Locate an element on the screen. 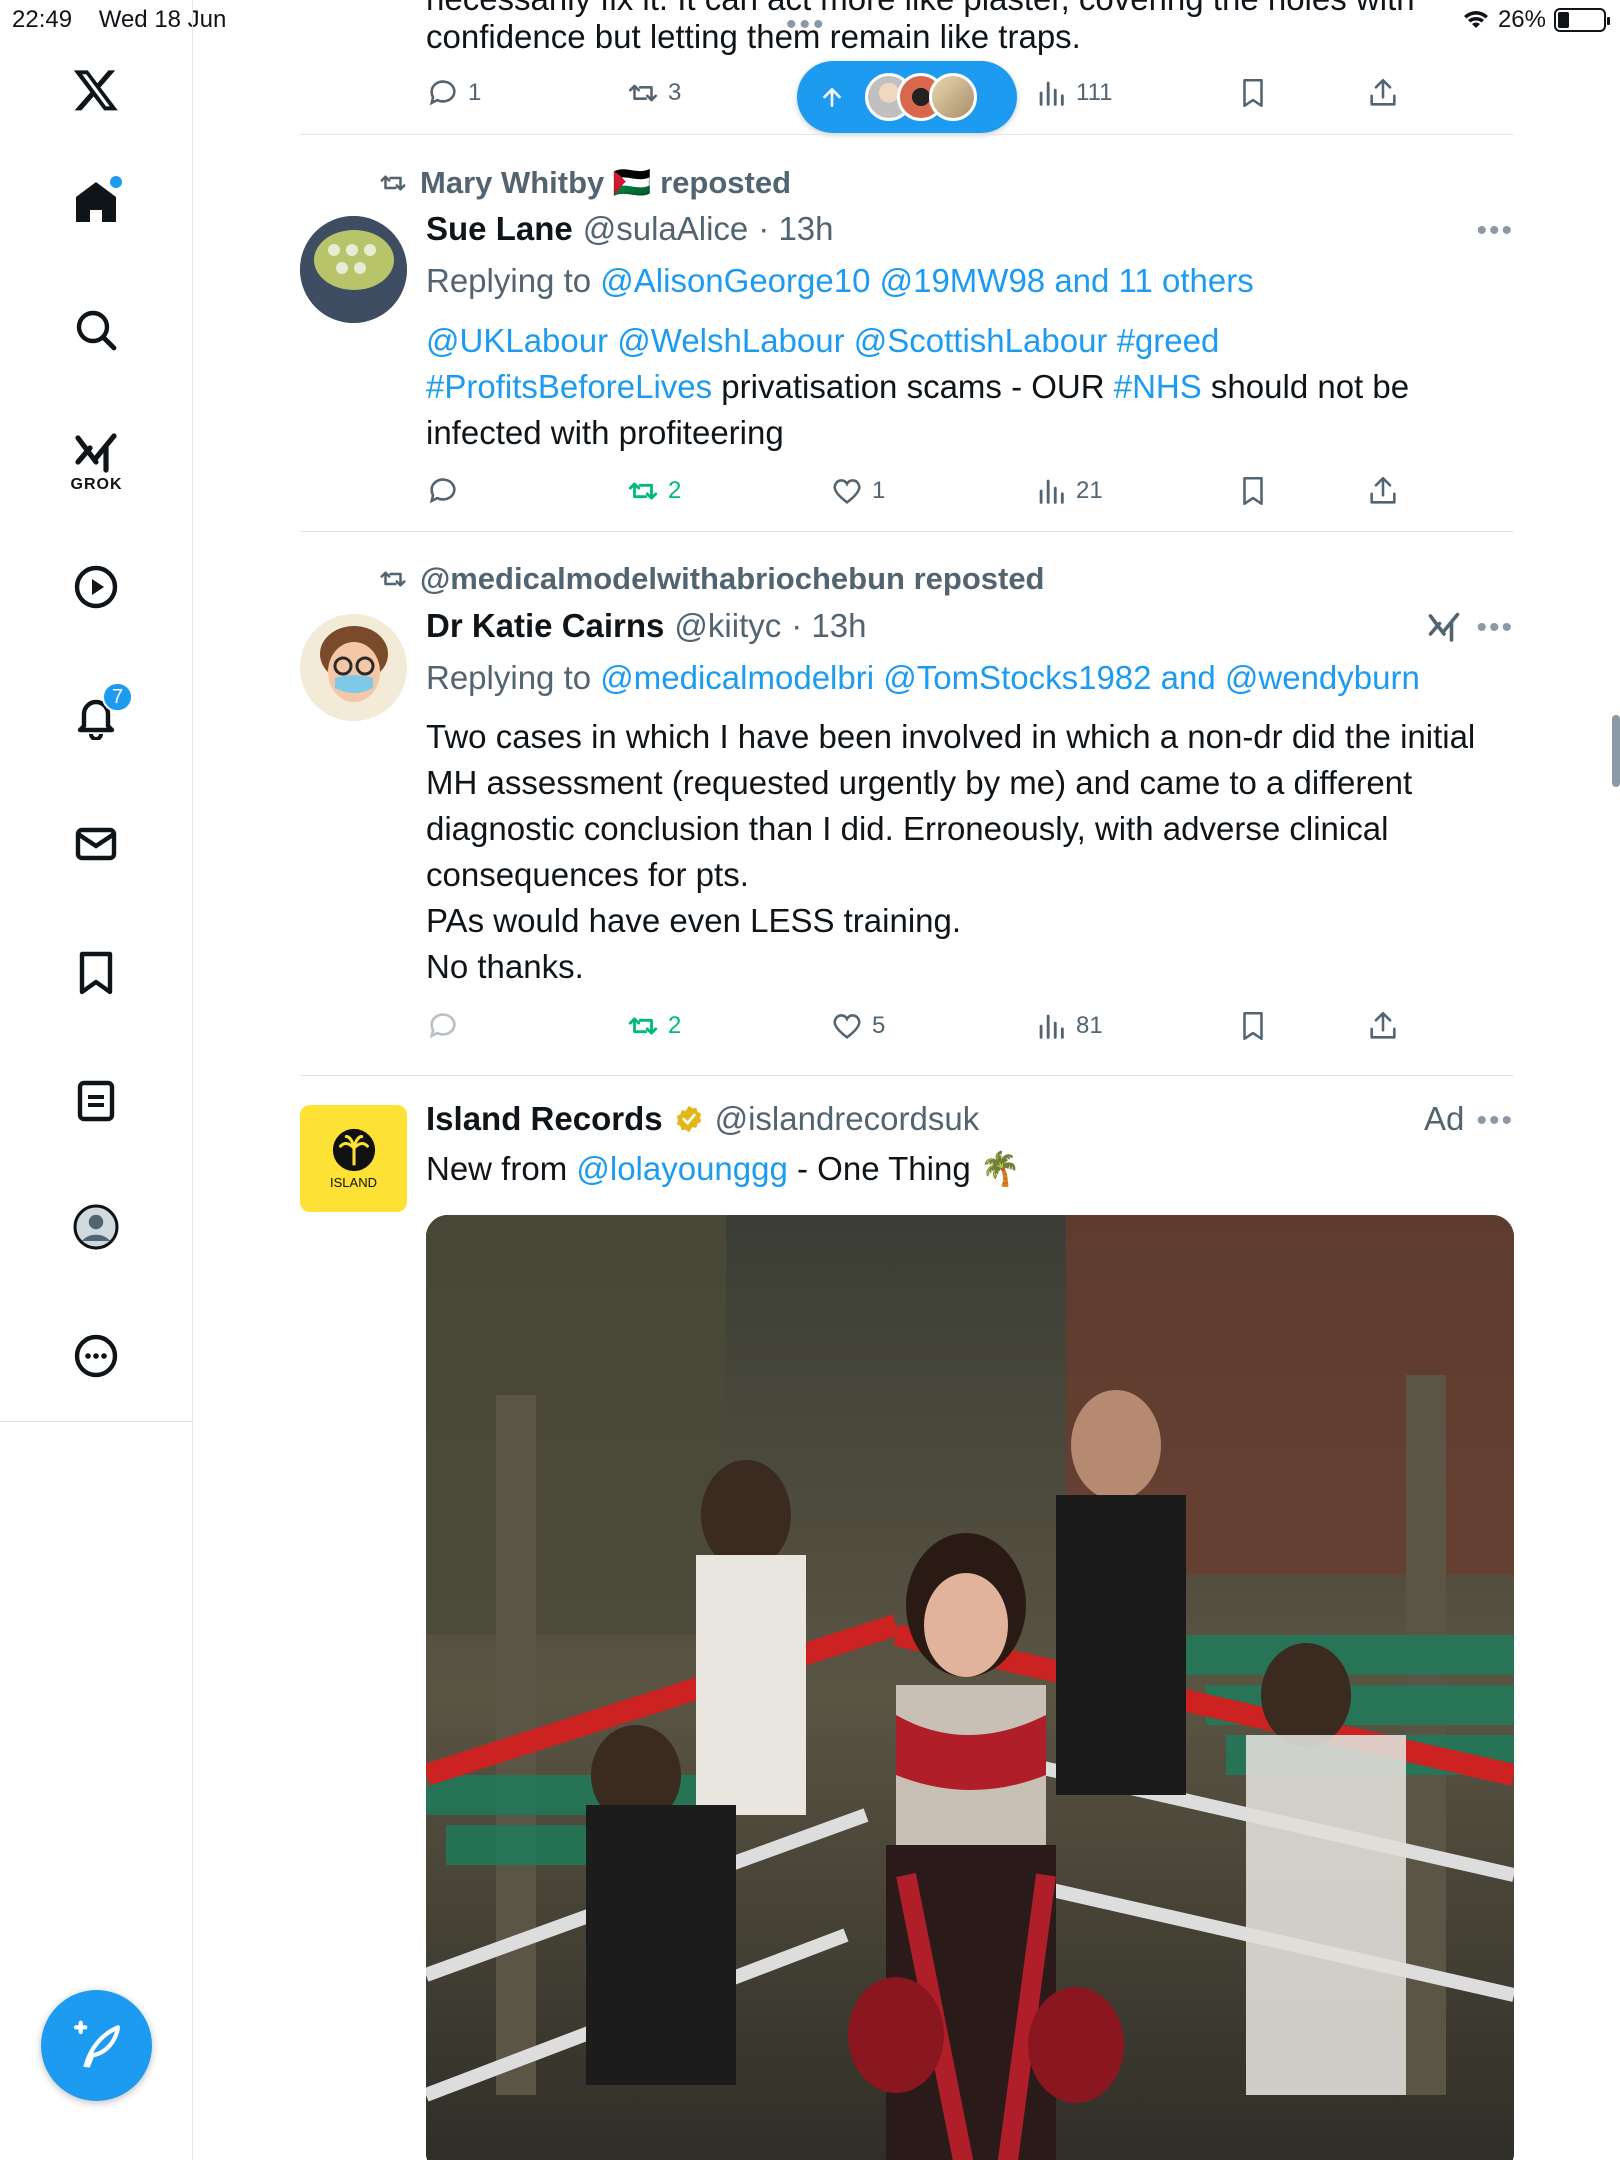 The image size is (1620, 2160). repost-count: 3 is located at coordinates (675, 92).